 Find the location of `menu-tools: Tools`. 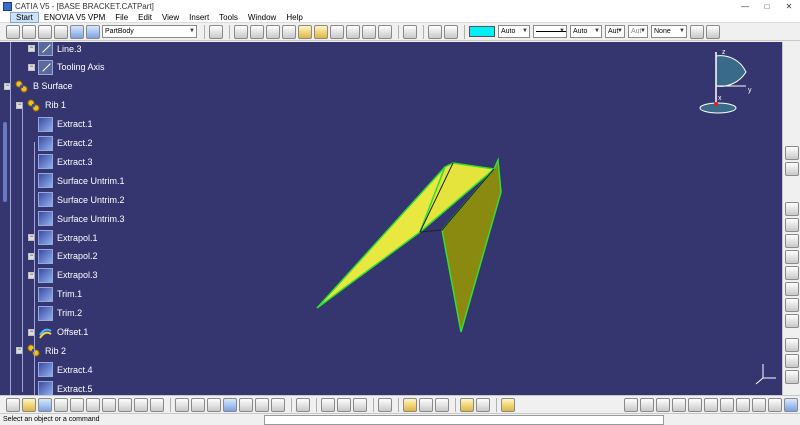

menu-tools: Tools is located at coordinates (228, 17).